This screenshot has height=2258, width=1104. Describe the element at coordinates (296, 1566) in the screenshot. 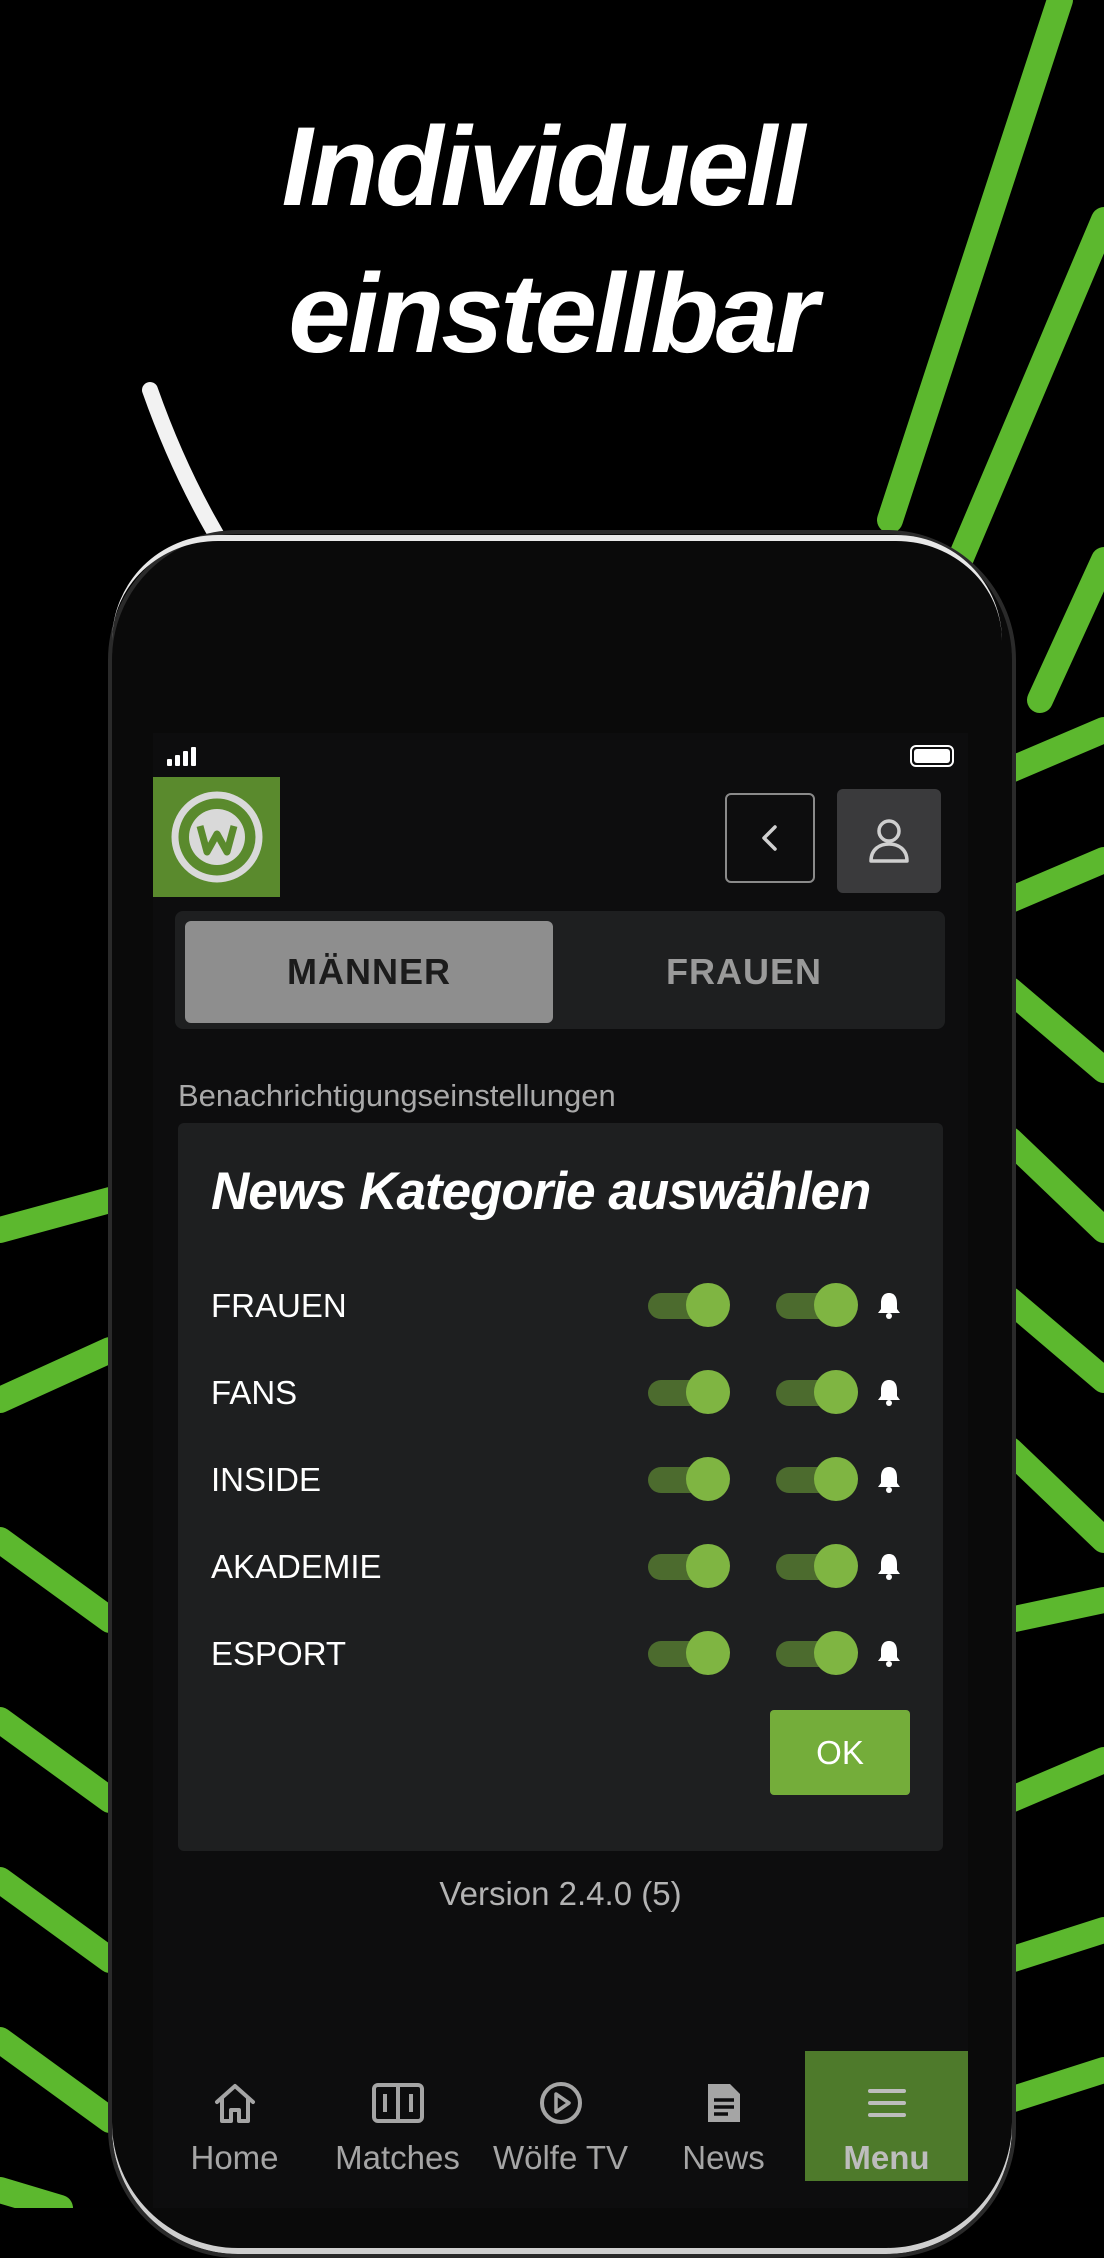

I see `category-label: AKADEMIE` at that location.